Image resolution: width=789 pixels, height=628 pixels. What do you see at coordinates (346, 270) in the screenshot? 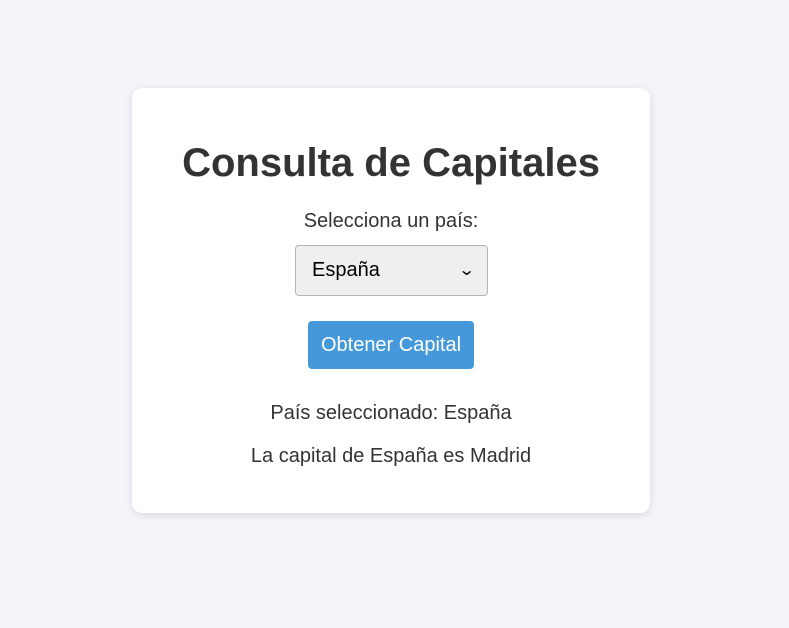
I see `country-select-value: España` at bounding box center [346, 270].